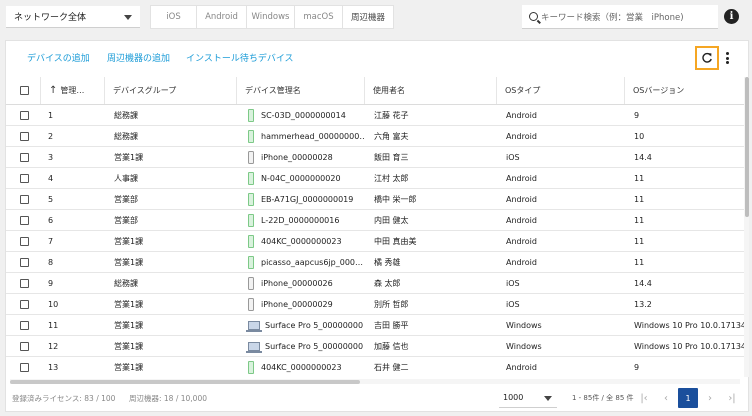 This screenshot has width=752, height=416. Describe the element at coordinates (174, 17) in the screenshot. I see `filter-ios: iOS` at that location.